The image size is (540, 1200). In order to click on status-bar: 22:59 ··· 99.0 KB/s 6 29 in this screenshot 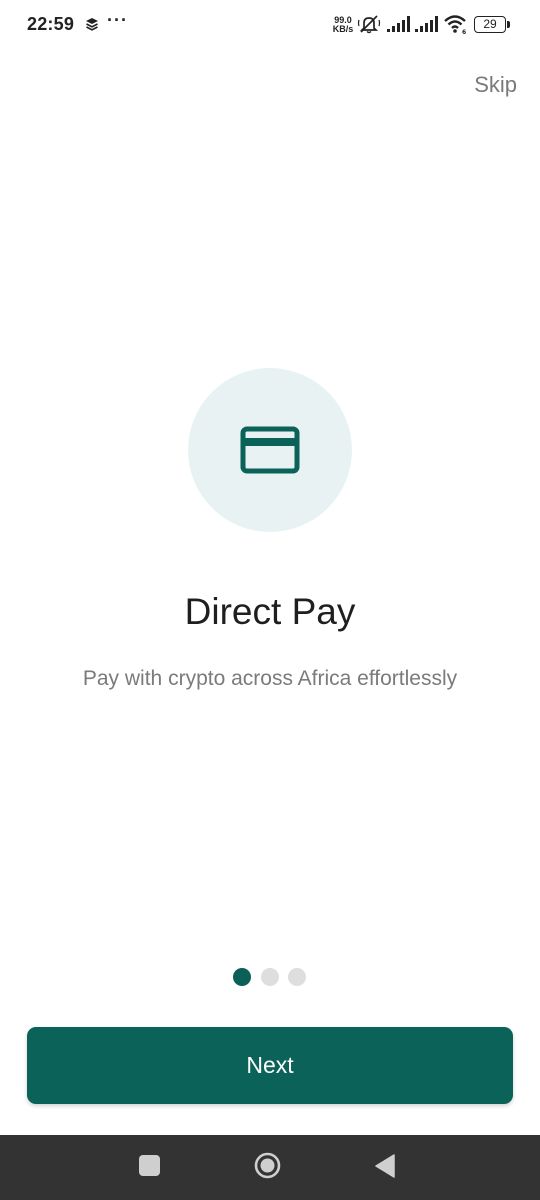, I will do `click(270, 25)`.